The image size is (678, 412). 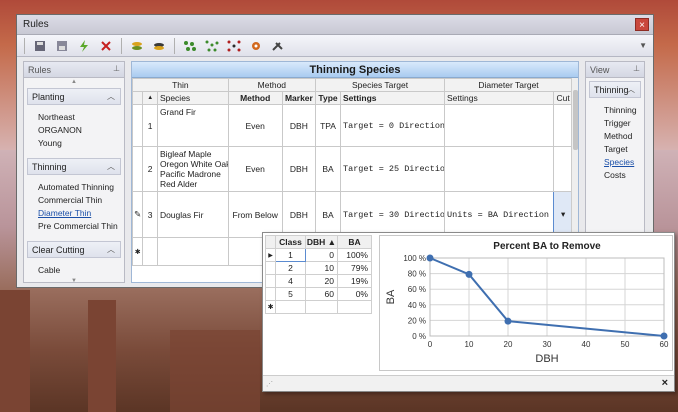 I want to click on view-item-target: Target, so click(x=615, y=149).